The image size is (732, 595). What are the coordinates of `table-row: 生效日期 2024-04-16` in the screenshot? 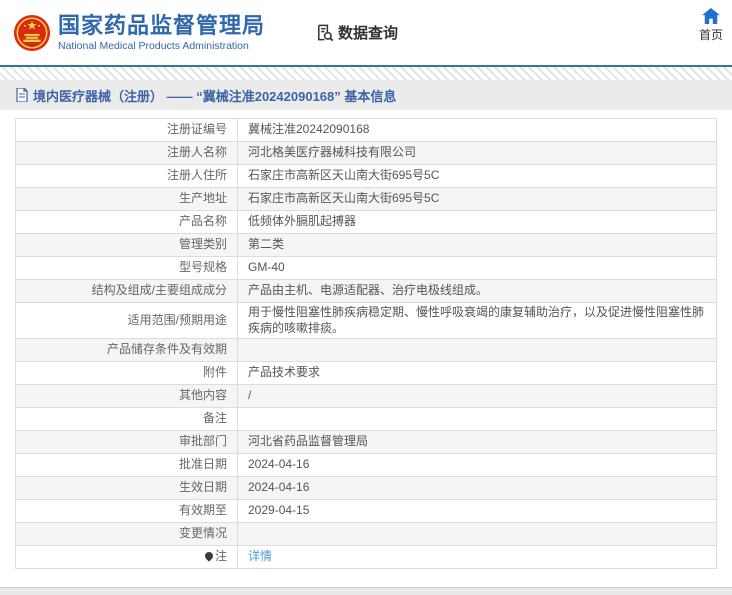 It's located at (366, 488).